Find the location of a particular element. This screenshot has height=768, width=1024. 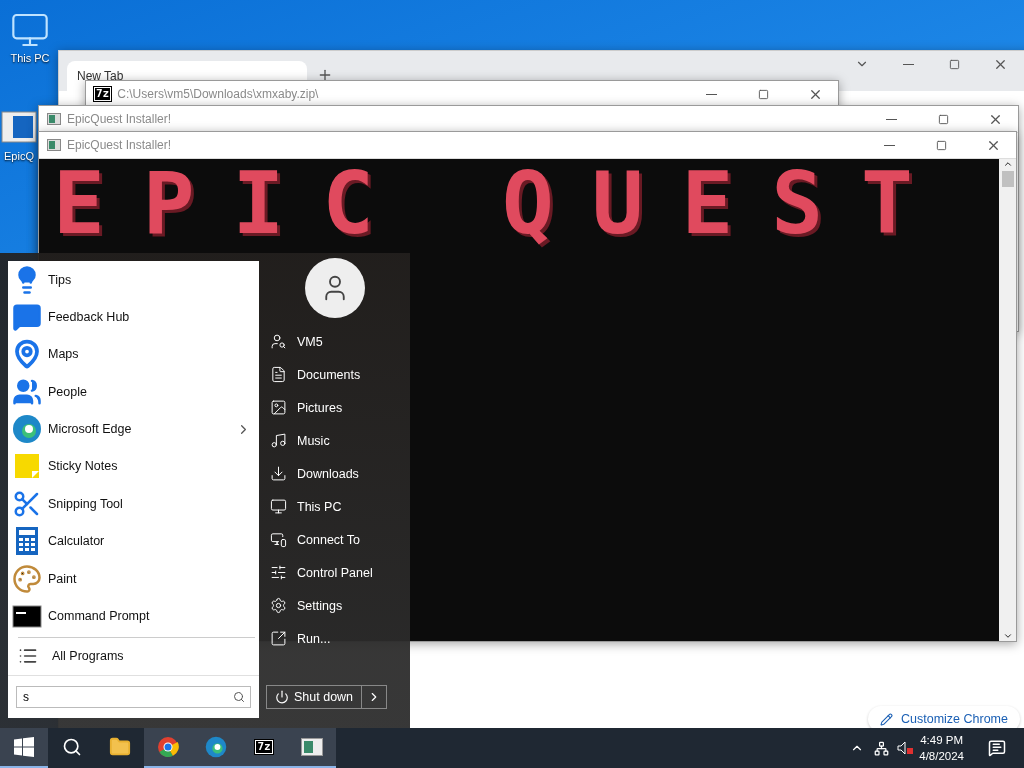

place-item: This PC is located at coordinates (332, 506).